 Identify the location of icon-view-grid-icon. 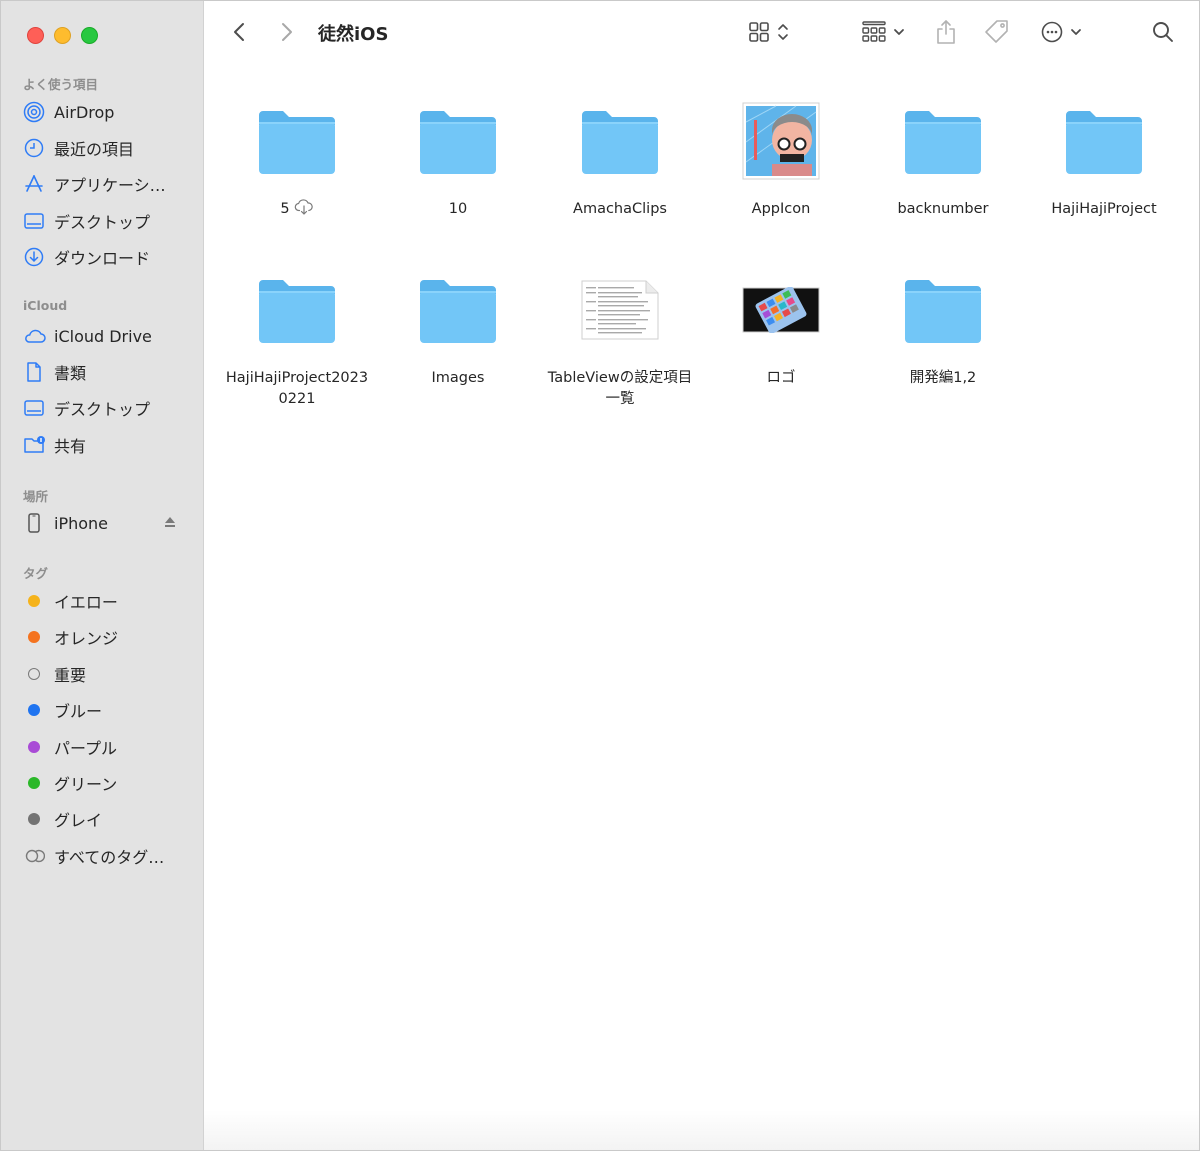
(759, 34).